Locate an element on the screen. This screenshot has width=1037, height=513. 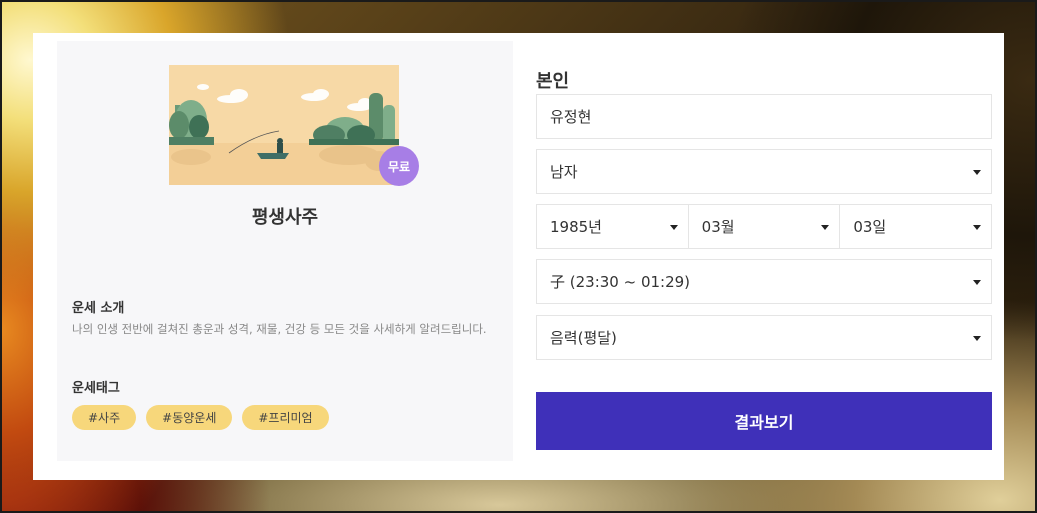
product-thumbnail: 무료 is located at coordinates (294, 125).